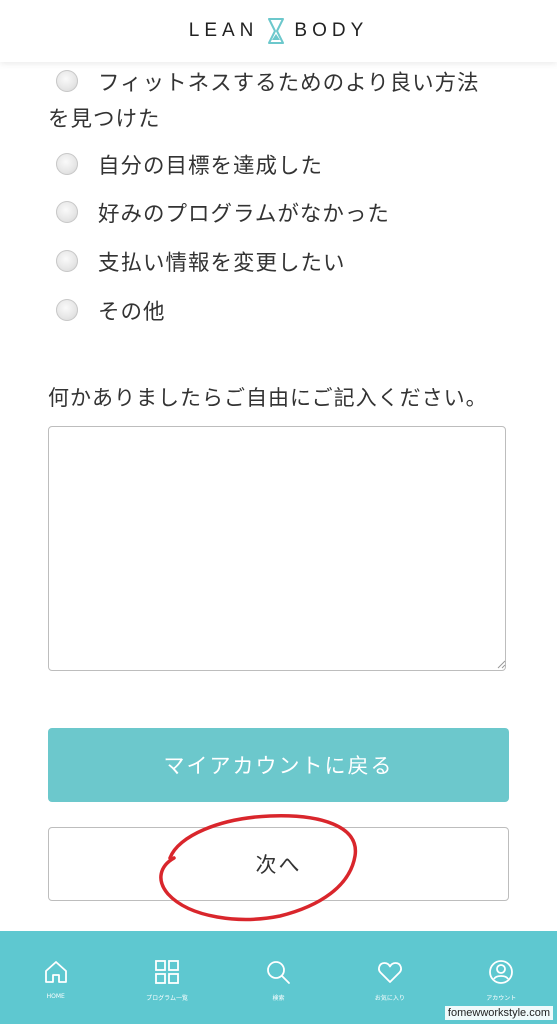 This screenshot has height=1024, width=557. What do you see at coordinates (104, 119) in the screenshot?
I see `option-label-continued: を見つけた` at bounding box center [104, 119].